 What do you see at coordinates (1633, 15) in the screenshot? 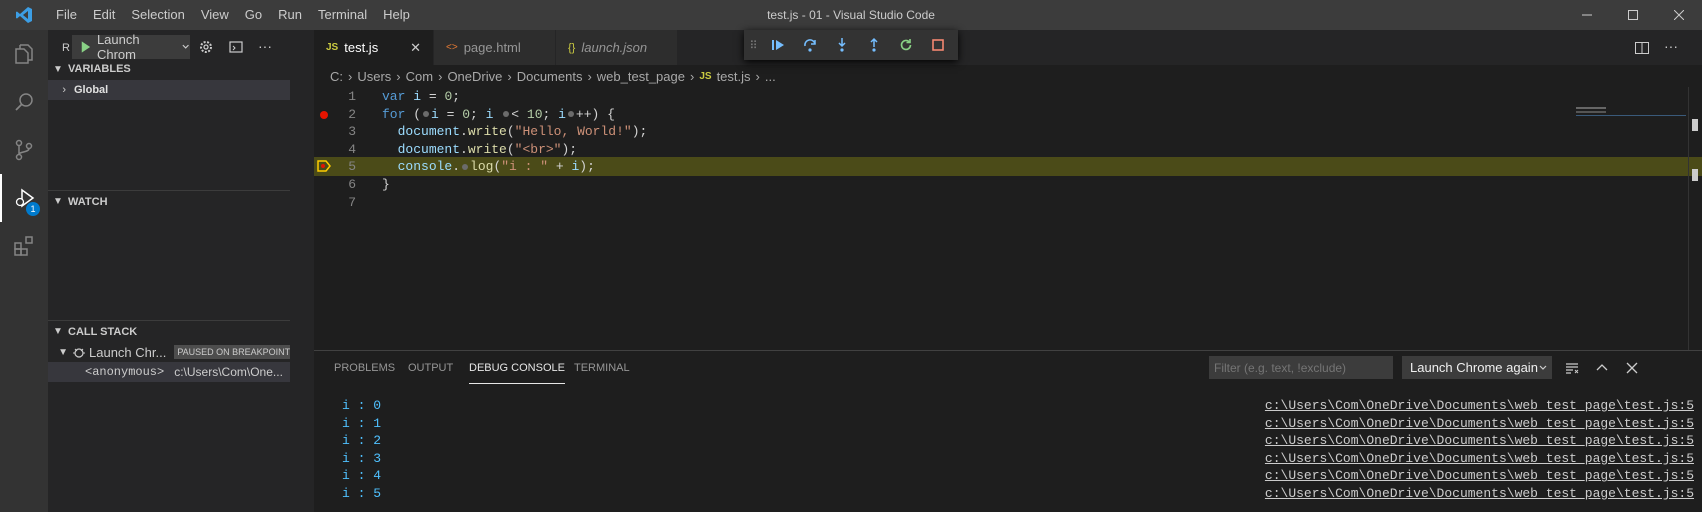
I see `maximize-icon` at bounding box center [1633, 15].